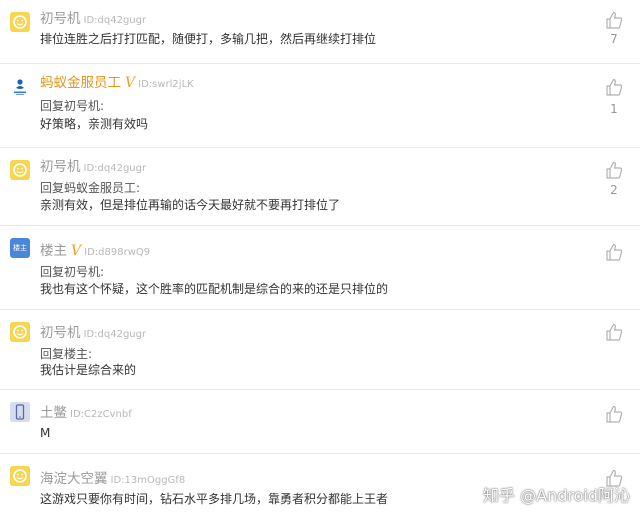  Describe the element at coordinates (166, 84) in the screenshot. I see `user-id: ID:swrl2jLK` at that location.